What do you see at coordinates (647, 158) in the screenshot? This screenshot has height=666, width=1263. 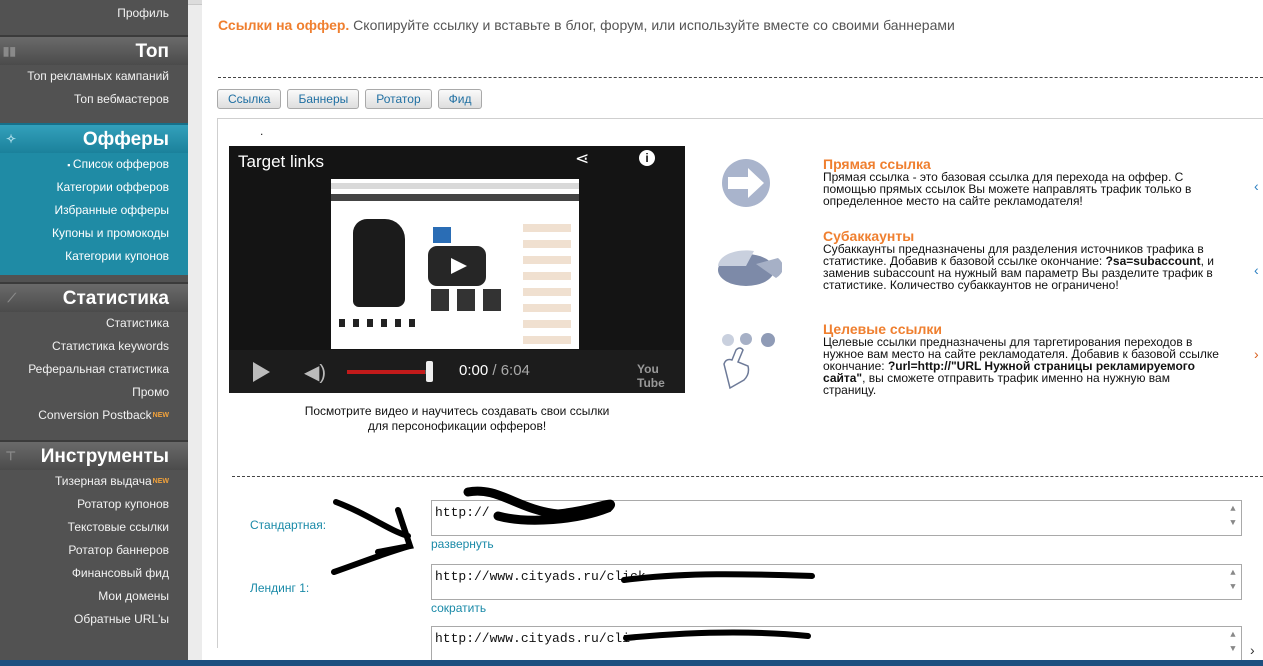 I see `info-icon: i` at bounding box center [647, 158].